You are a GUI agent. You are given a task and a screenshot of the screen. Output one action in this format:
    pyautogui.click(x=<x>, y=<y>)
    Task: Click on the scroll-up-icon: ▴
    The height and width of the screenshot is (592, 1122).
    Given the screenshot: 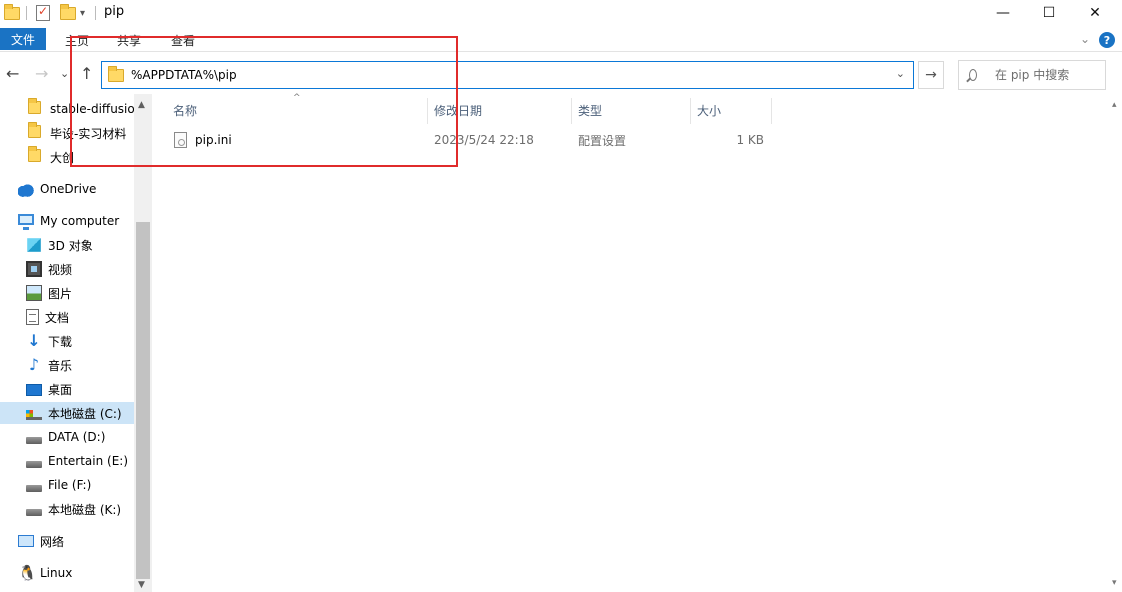 What is the action you would take?
    pyautogui.click(x=1114, y=105)
    